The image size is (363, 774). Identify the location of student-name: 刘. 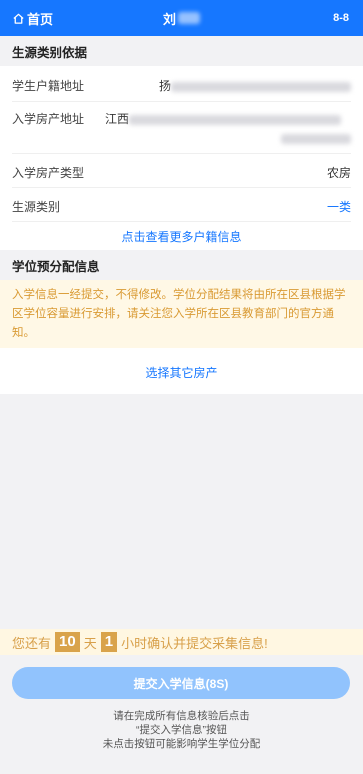
(169, 19).